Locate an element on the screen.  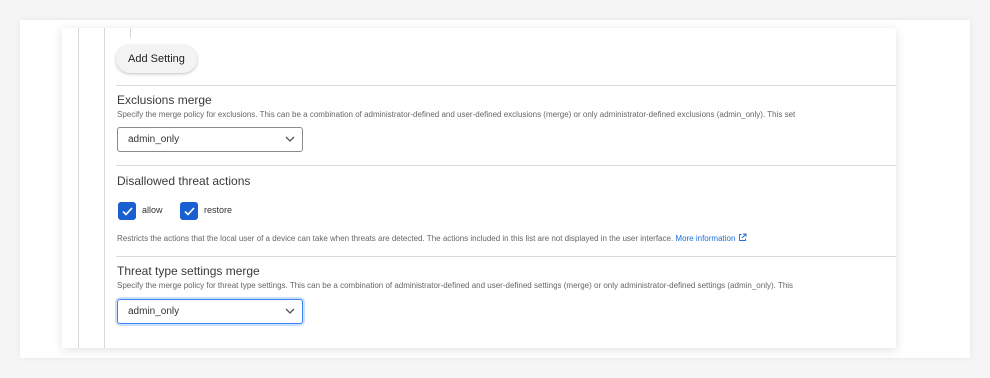
threat-type-settings-merge-select: admin_only is located at coordinates (210, 311).